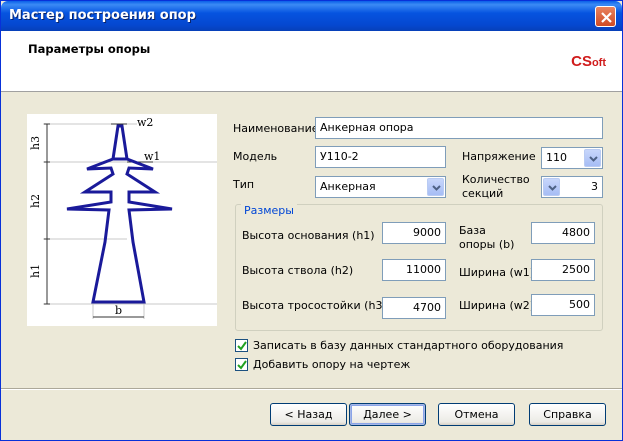 The image size is (623, 441). What do you see at coordinates (308, 414) in the screenshot?
I see `back-button: < Назад` at bounding box center [308, 414].